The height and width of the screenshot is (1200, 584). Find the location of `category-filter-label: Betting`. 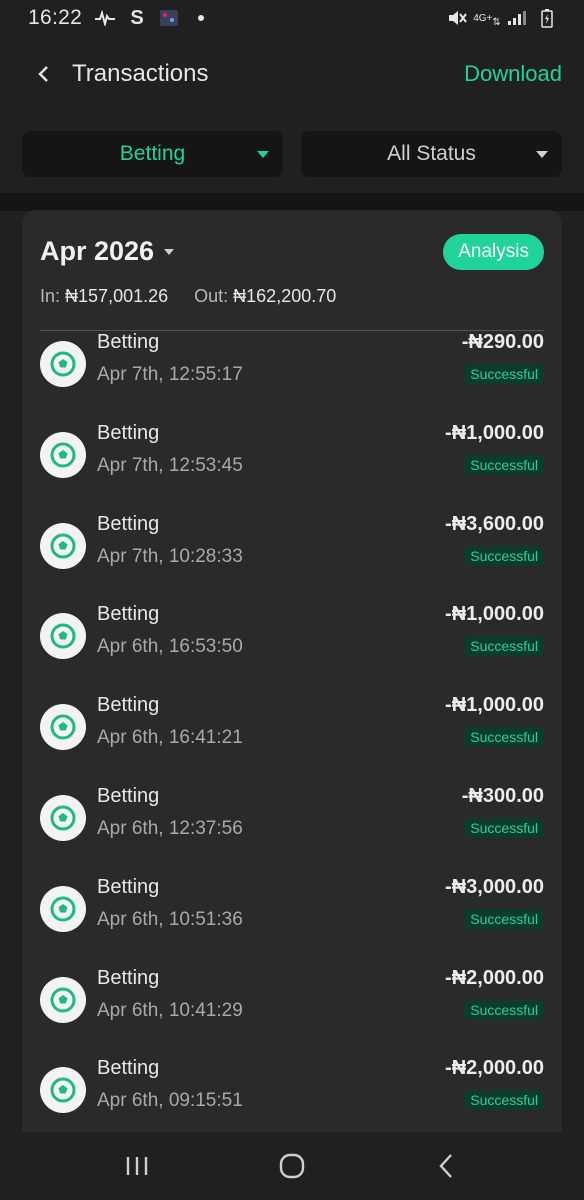

category-filter-label: Betting is located at coordinates (152, 153).